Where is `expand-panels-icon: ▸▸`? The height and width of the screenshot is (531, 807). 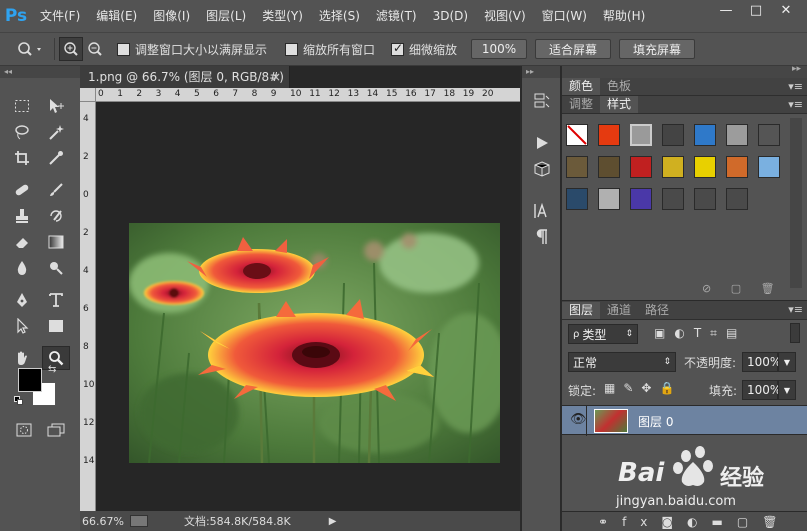 expand-panels-icon: ▸▸ is located at coordinates (796, 69).